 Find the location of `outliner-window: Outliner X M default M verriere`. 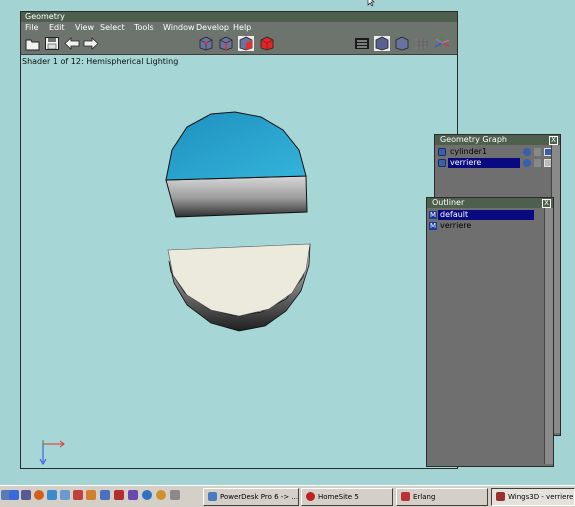

outliner-window: Outliner X M default M verriere is located at coordinates (490, 332).